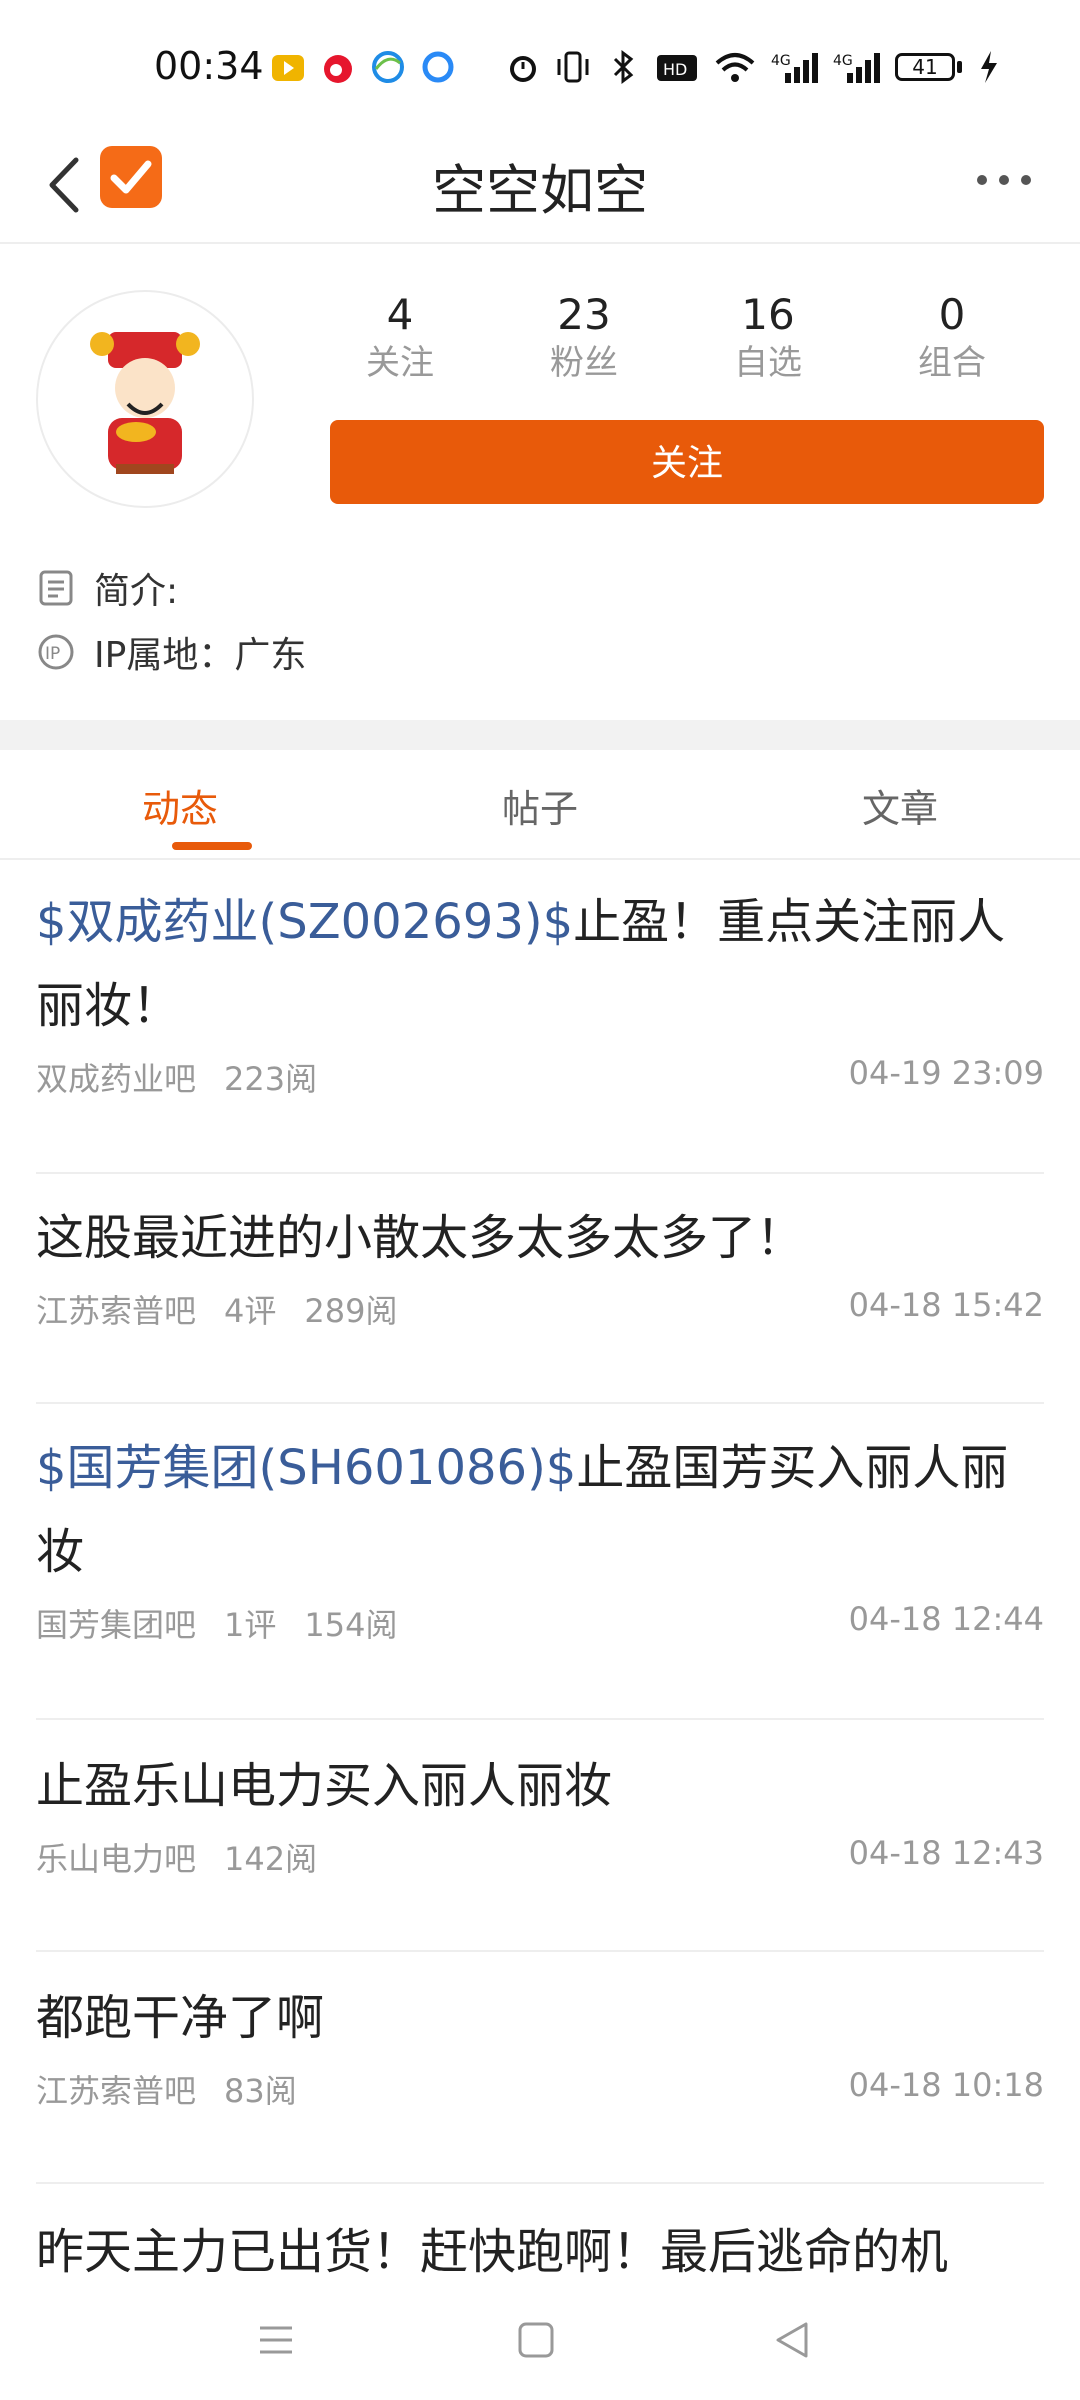 Image resolution: width=1080 pixels, height=2400 pixels. I want to click on avatar, so click(145, 399).